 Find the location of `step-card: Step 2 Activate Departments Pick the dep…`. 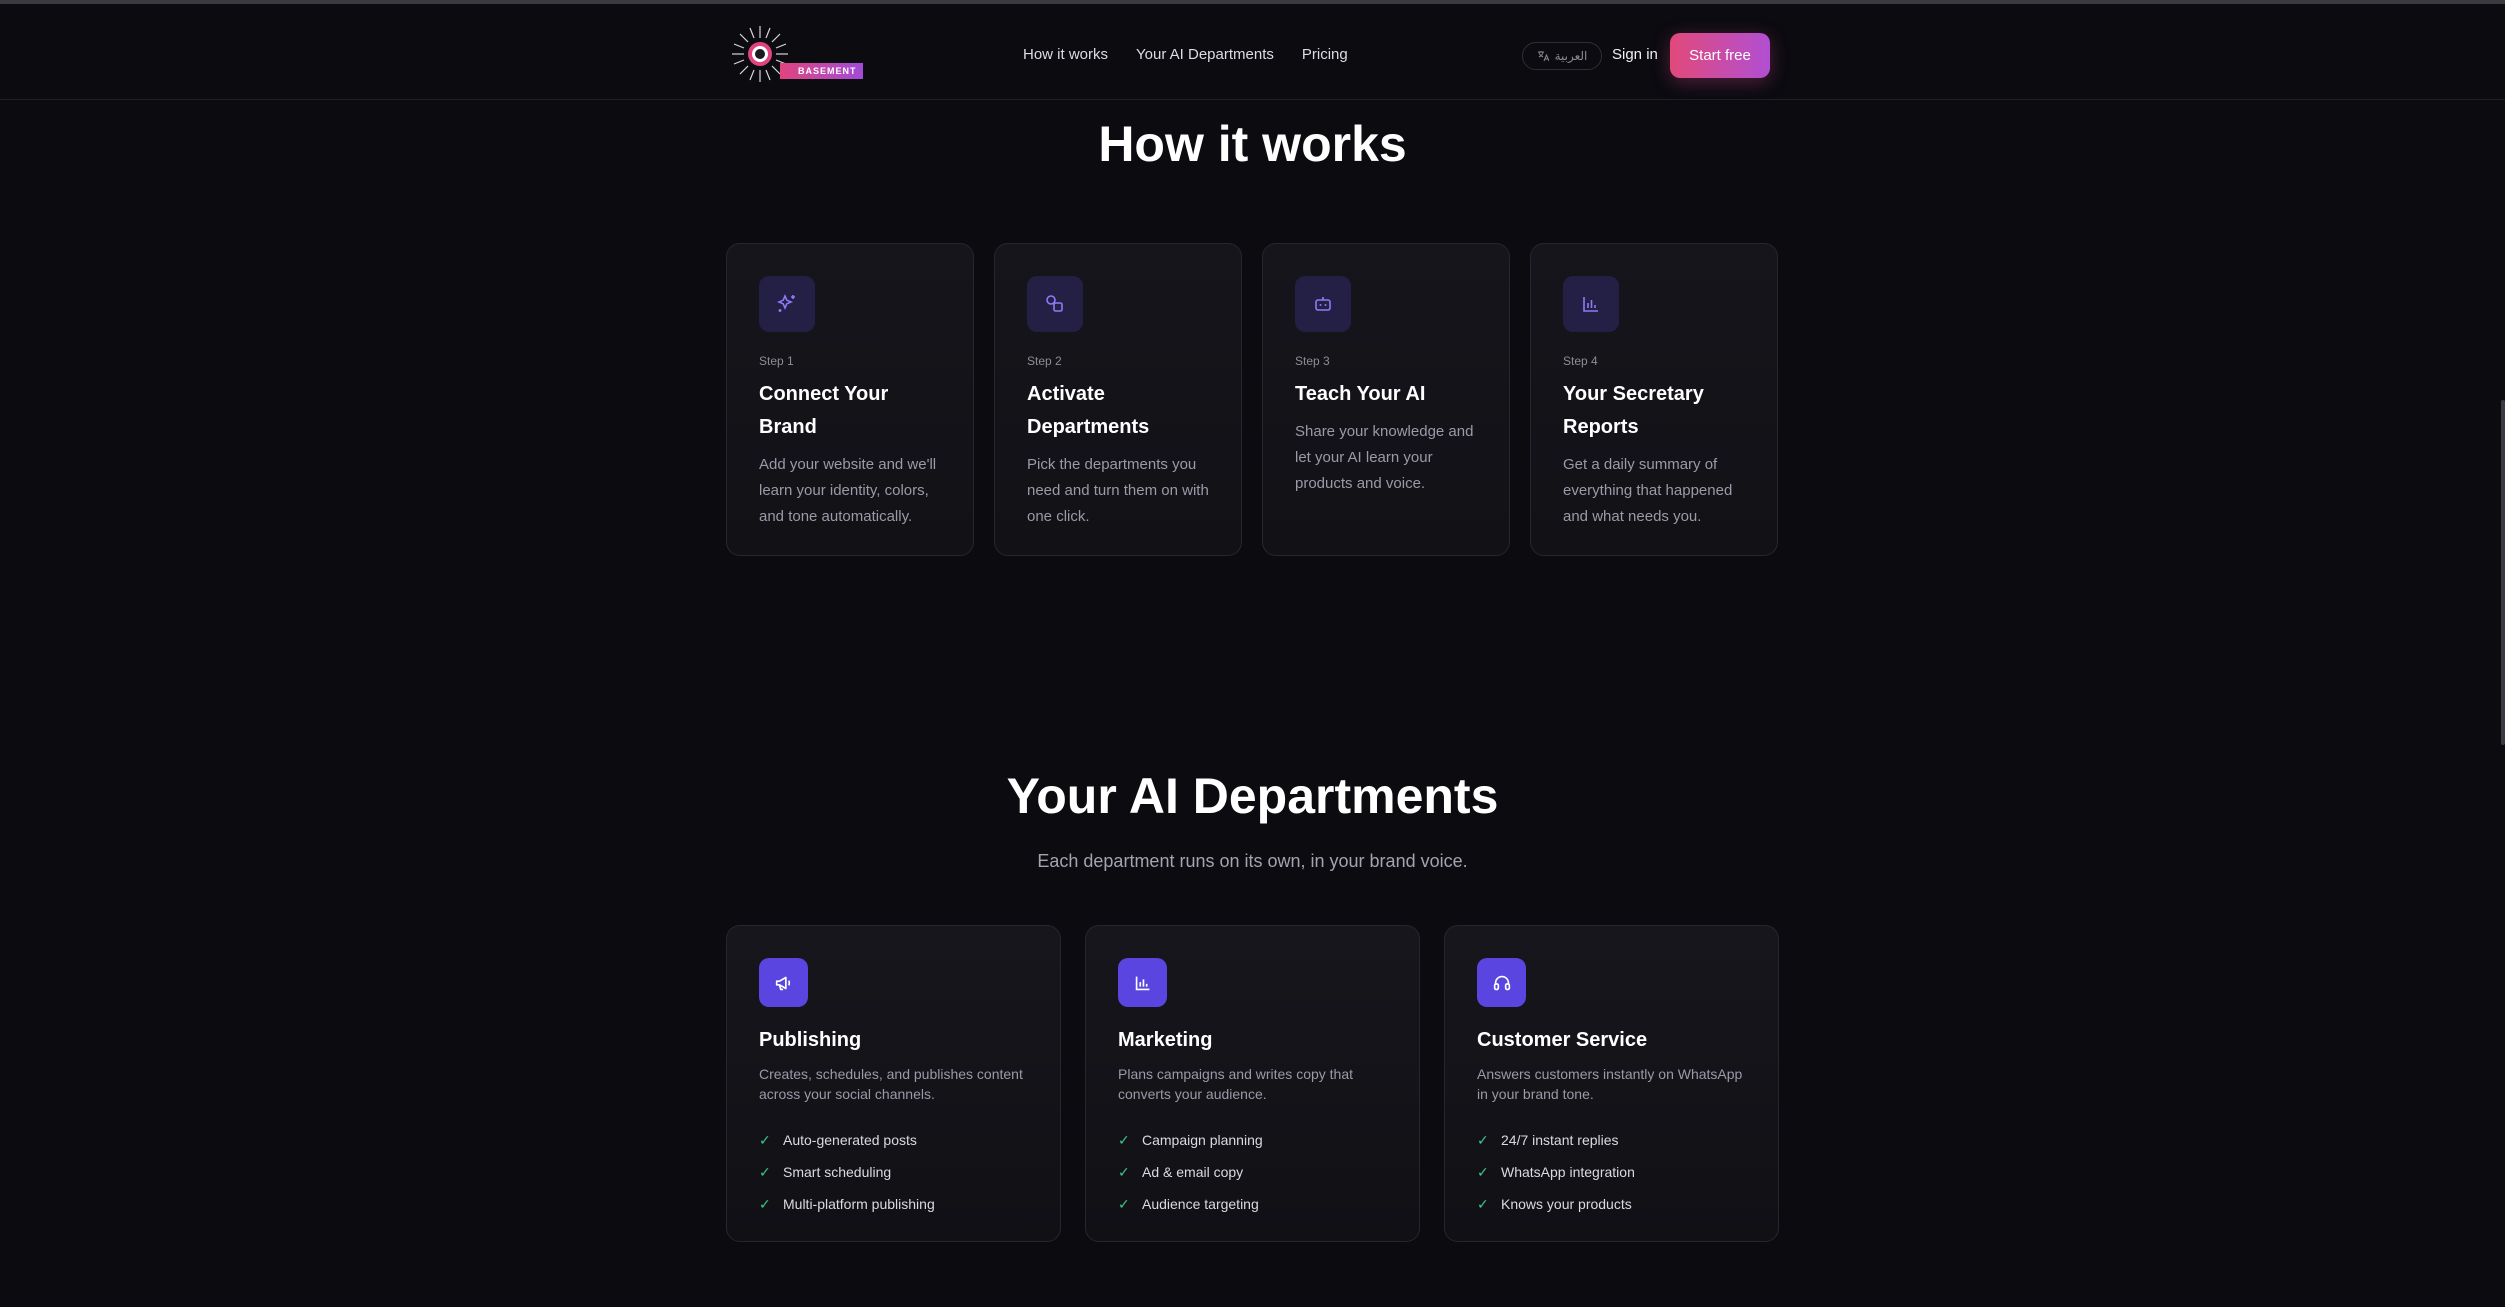

step-card: Step 2 Activate Departments Pick the dep… is located at coordinates (1118, 399).